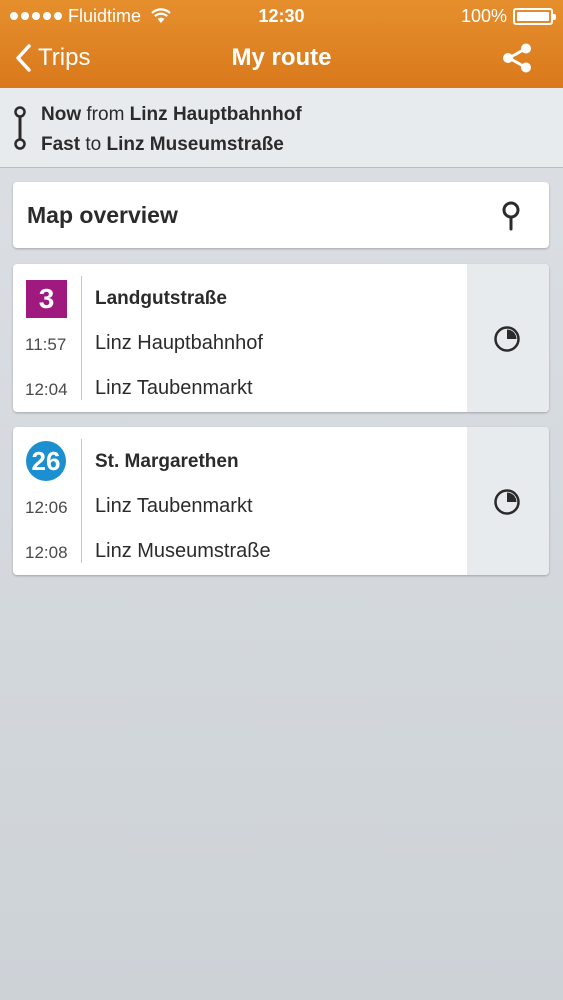 The image size is (563, 1000). What do you see at coordinates (281, 16) in the screenshot?
I see `status-bar: Fluidtime 12:30 100%` at bounding box center [281, 16].